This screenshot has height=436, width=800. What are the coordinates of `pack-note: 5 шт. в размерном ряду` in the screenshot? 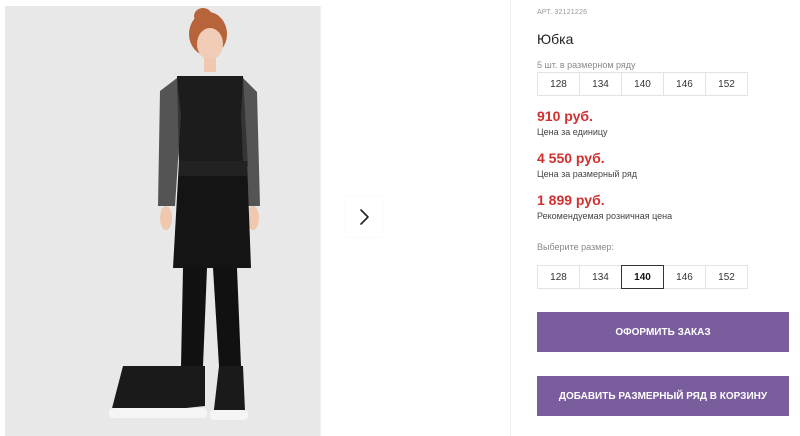 It's located at (586, 65).